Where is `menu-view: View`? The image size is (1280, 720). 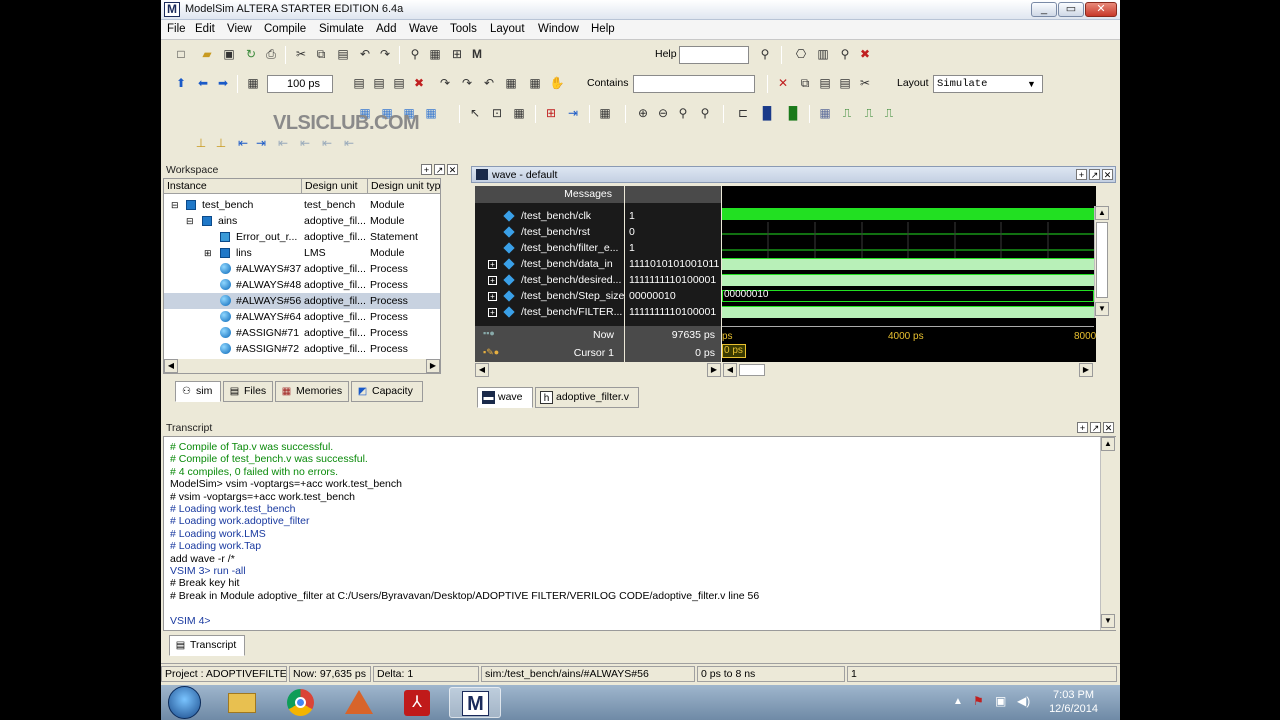 menu-view: View is located at coordinates (239, 29).